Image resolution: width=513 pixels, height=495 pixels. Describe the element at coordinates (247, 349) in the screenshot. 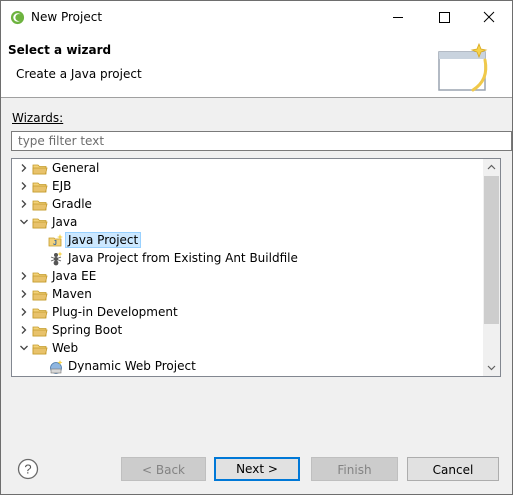

I see `tree-item: Web` at that location.